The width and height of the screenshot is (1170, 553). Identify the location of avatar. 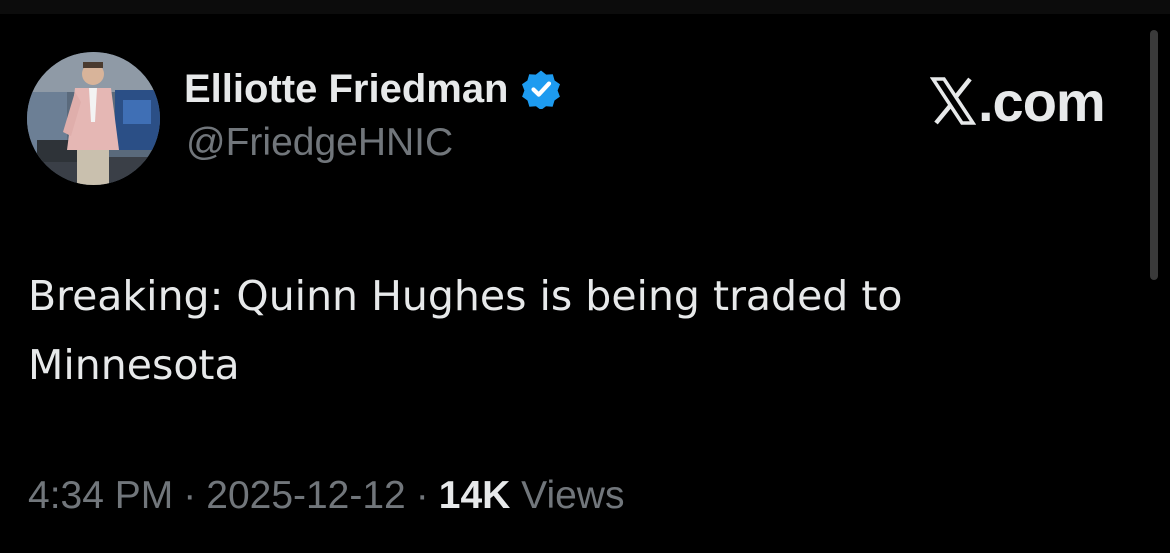
(93, 118).